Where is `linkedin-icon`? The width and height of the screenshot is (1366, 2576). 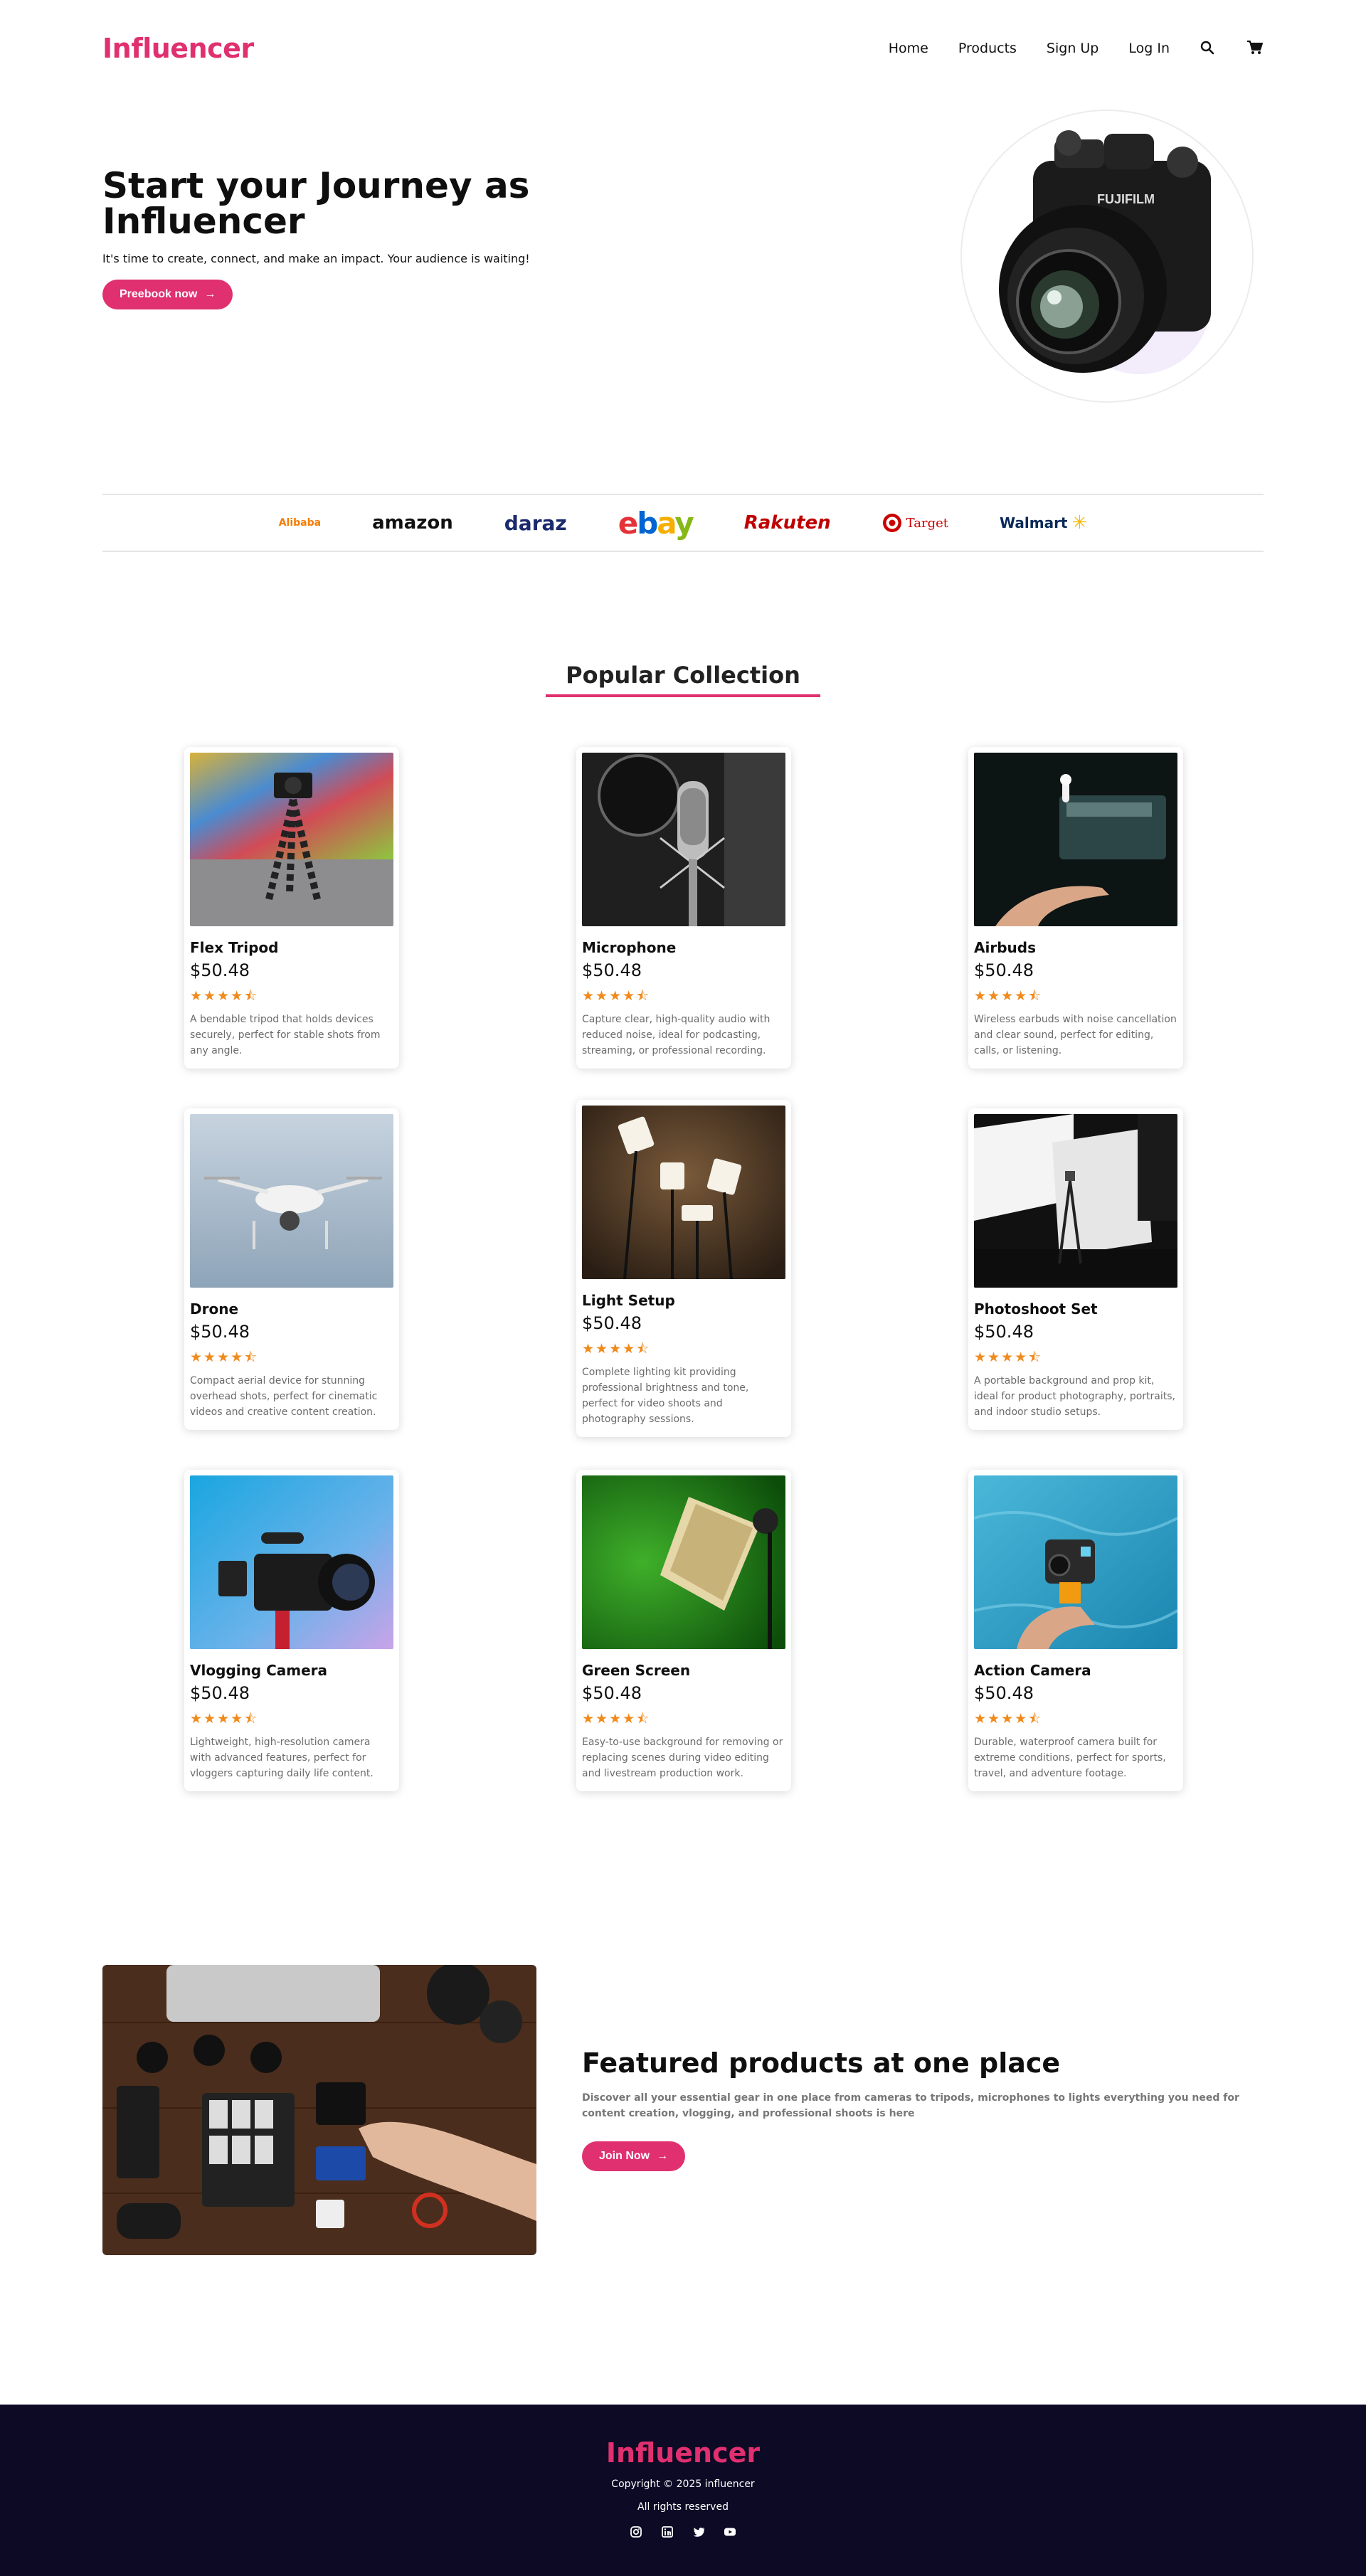 linkedin-icon is located at coordinates (667, 2531).